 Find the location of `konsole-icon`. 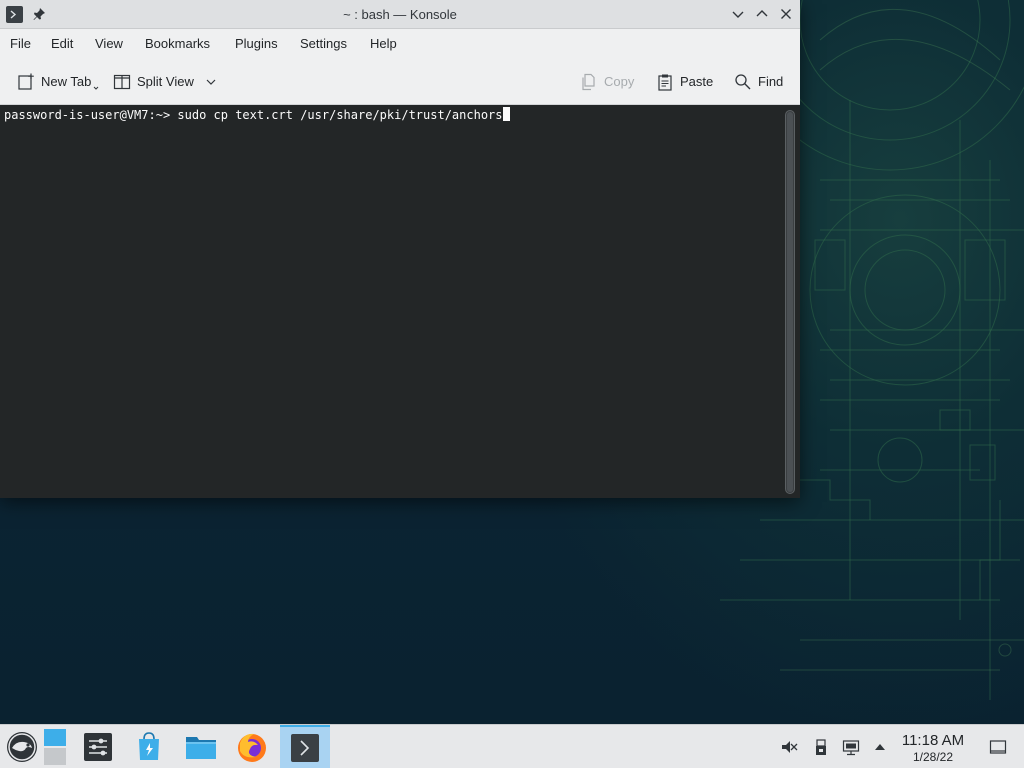

konsole-icon is located at coordinates (305, 748).